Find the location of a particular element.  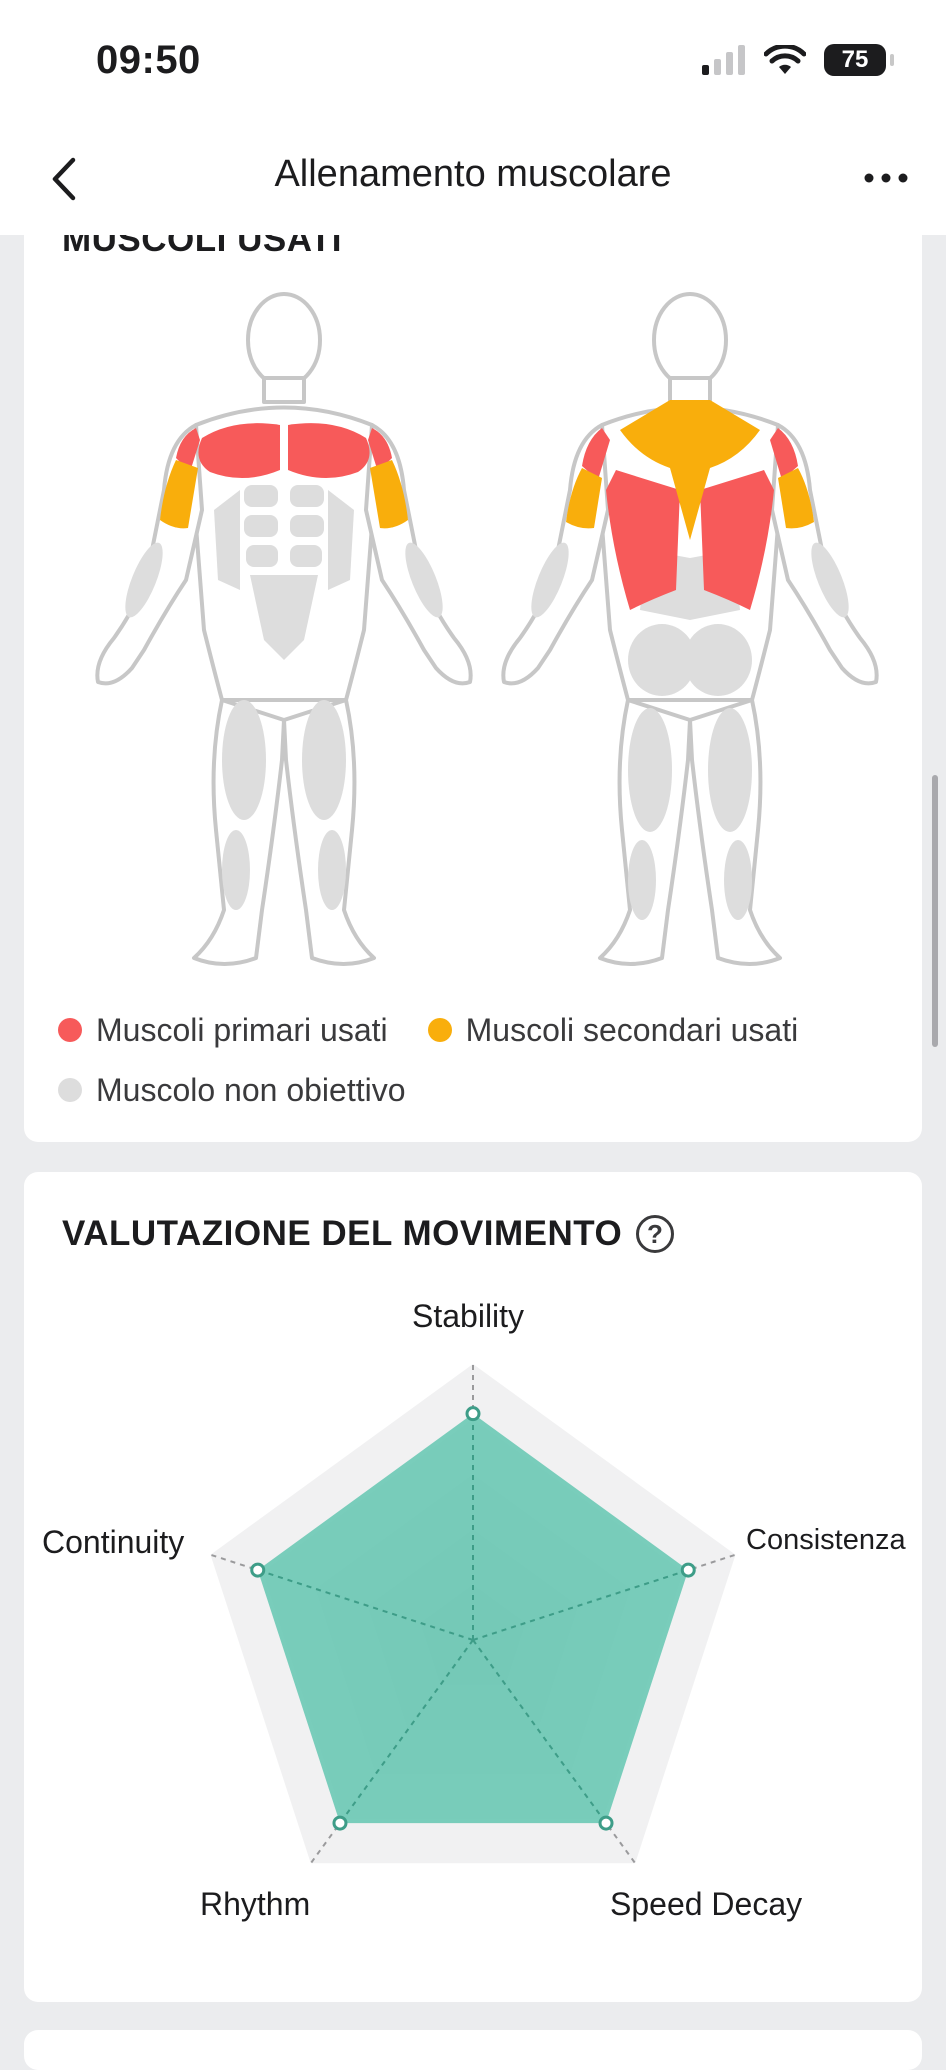

status-icons: 75 is located at coordinates (798, 60).